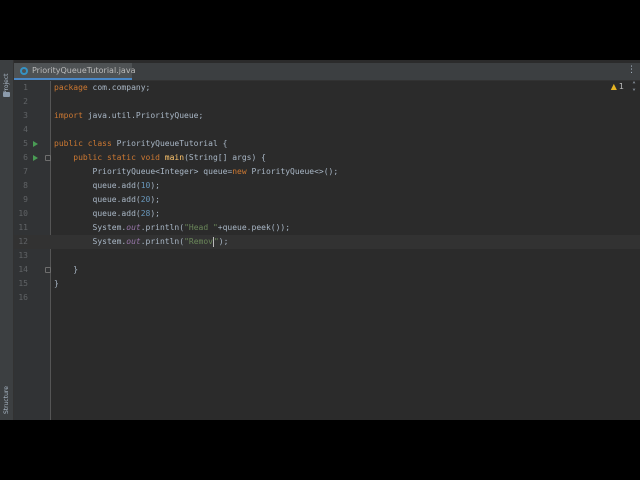 The width and height of the screenshot is (640, 480). What do you see at coordinates (327, 88) in the screenshot?
I see `code-line: 1 package com.company;` at bounding box center [327, 88].